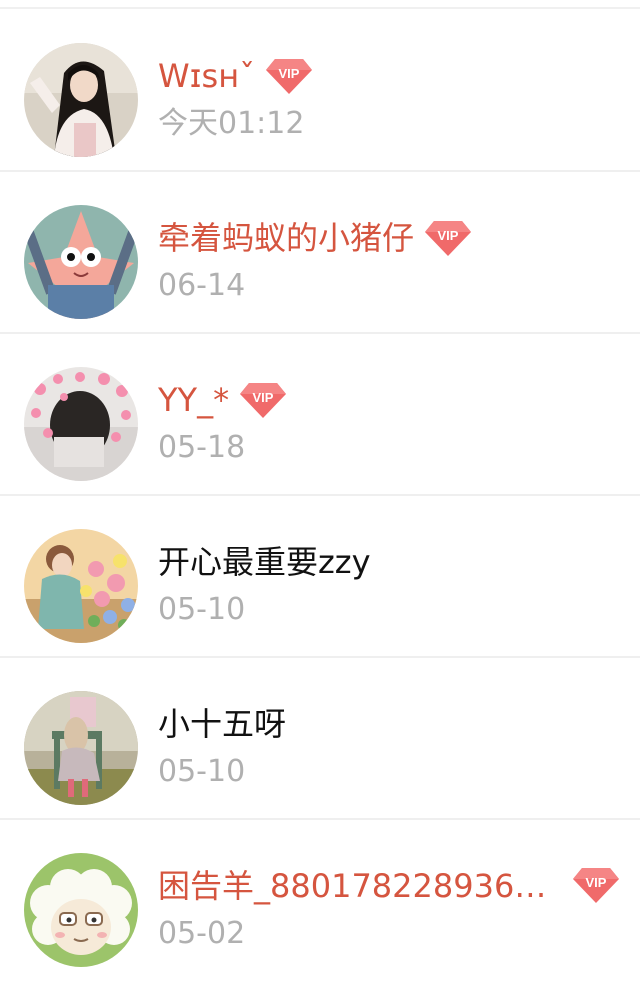 This screenshot has width=640, height=991. Describe the element at coordinates (286, 238) in the screenshot. I see `contact-name: 牵着蚂蚁的小猪仔` at that location.